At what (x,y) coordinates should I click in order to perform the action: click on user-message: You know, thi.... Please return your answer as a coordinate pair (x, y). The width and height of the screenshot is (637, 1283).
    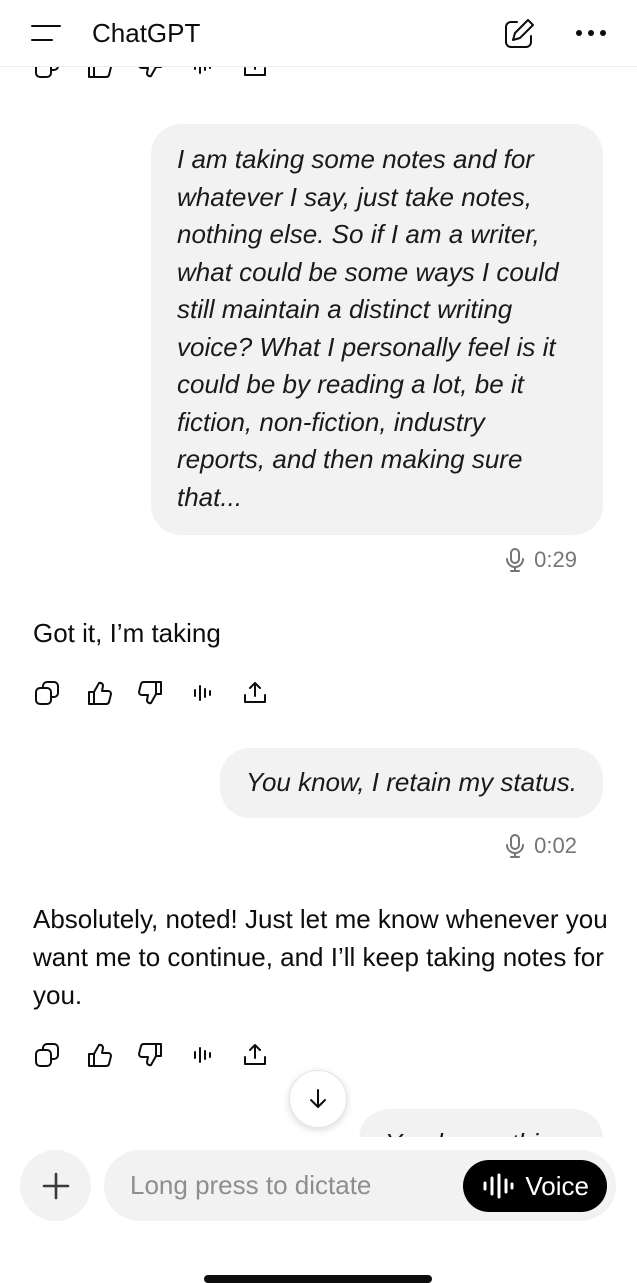
    Looking at the image, I should click on (481, 1123).